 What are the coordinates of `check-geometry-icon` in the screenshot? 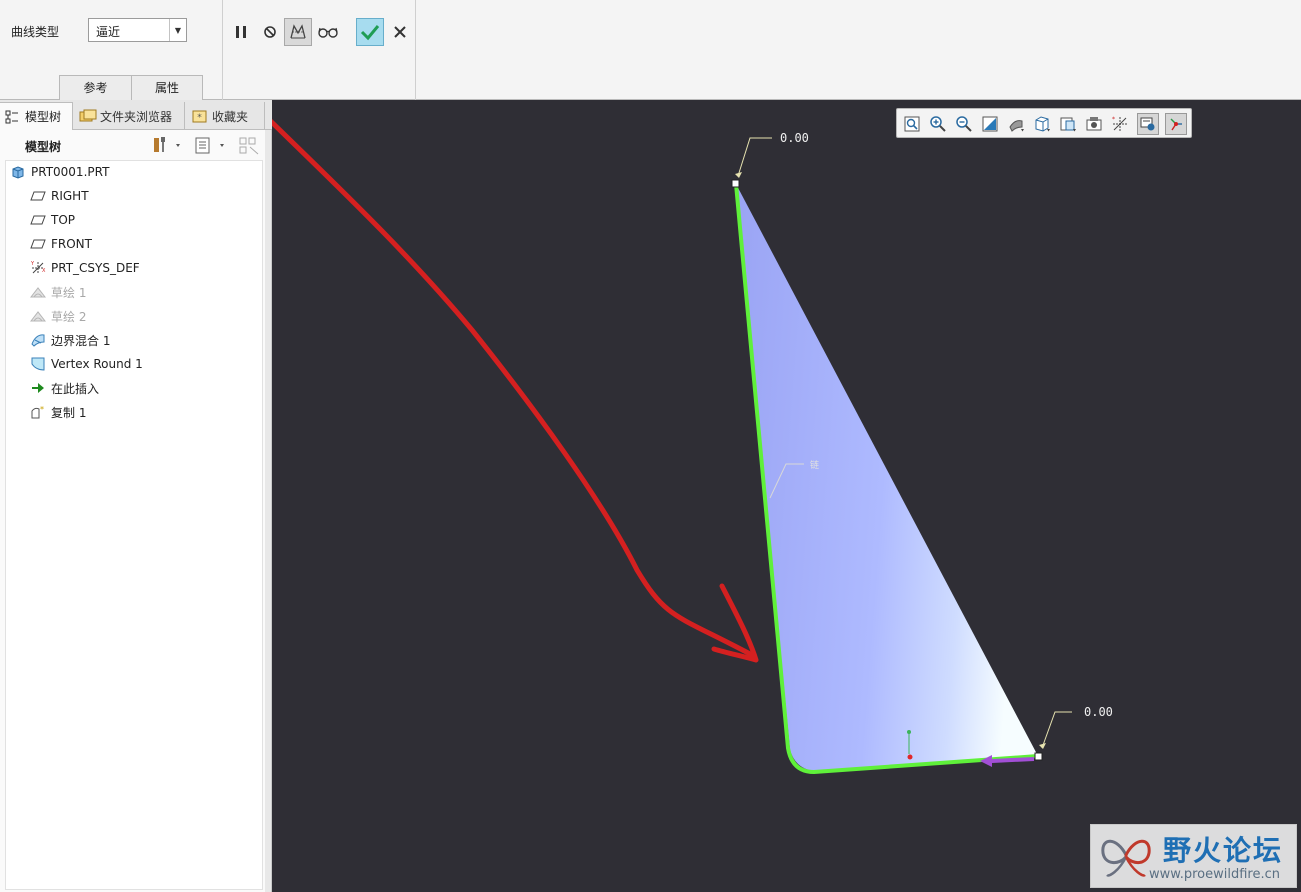 It's located at (298, 31).